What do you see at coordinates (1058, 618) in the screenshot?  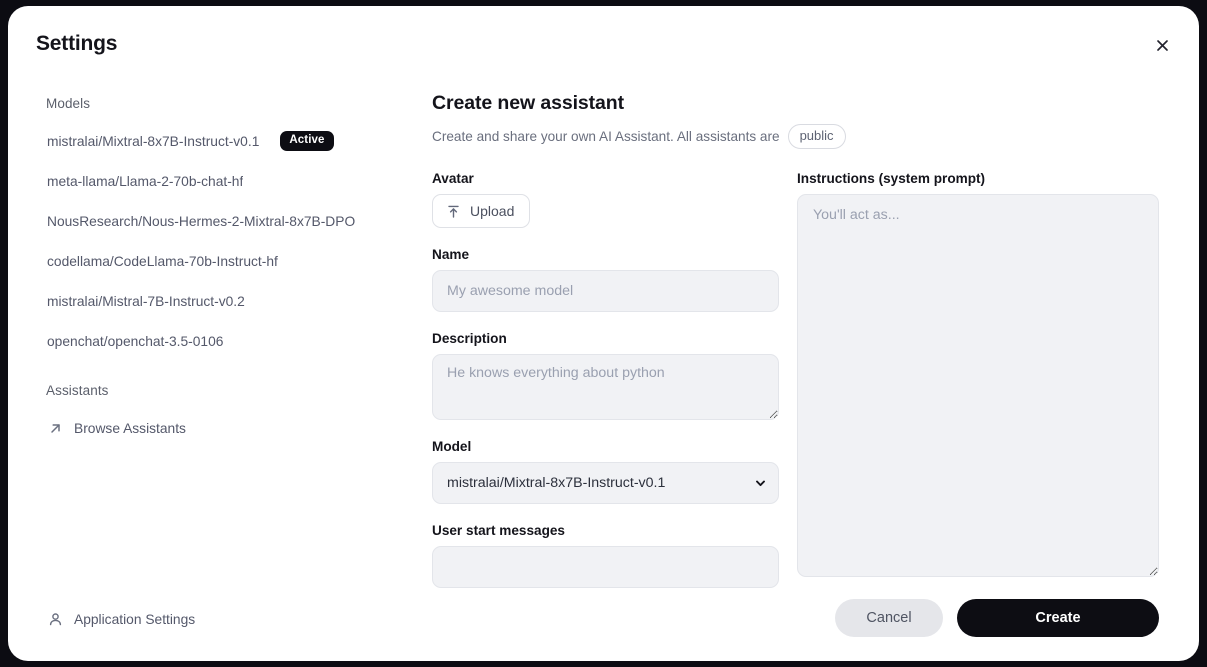 I see `create-button: Create` at bounding box center [1058, 618].